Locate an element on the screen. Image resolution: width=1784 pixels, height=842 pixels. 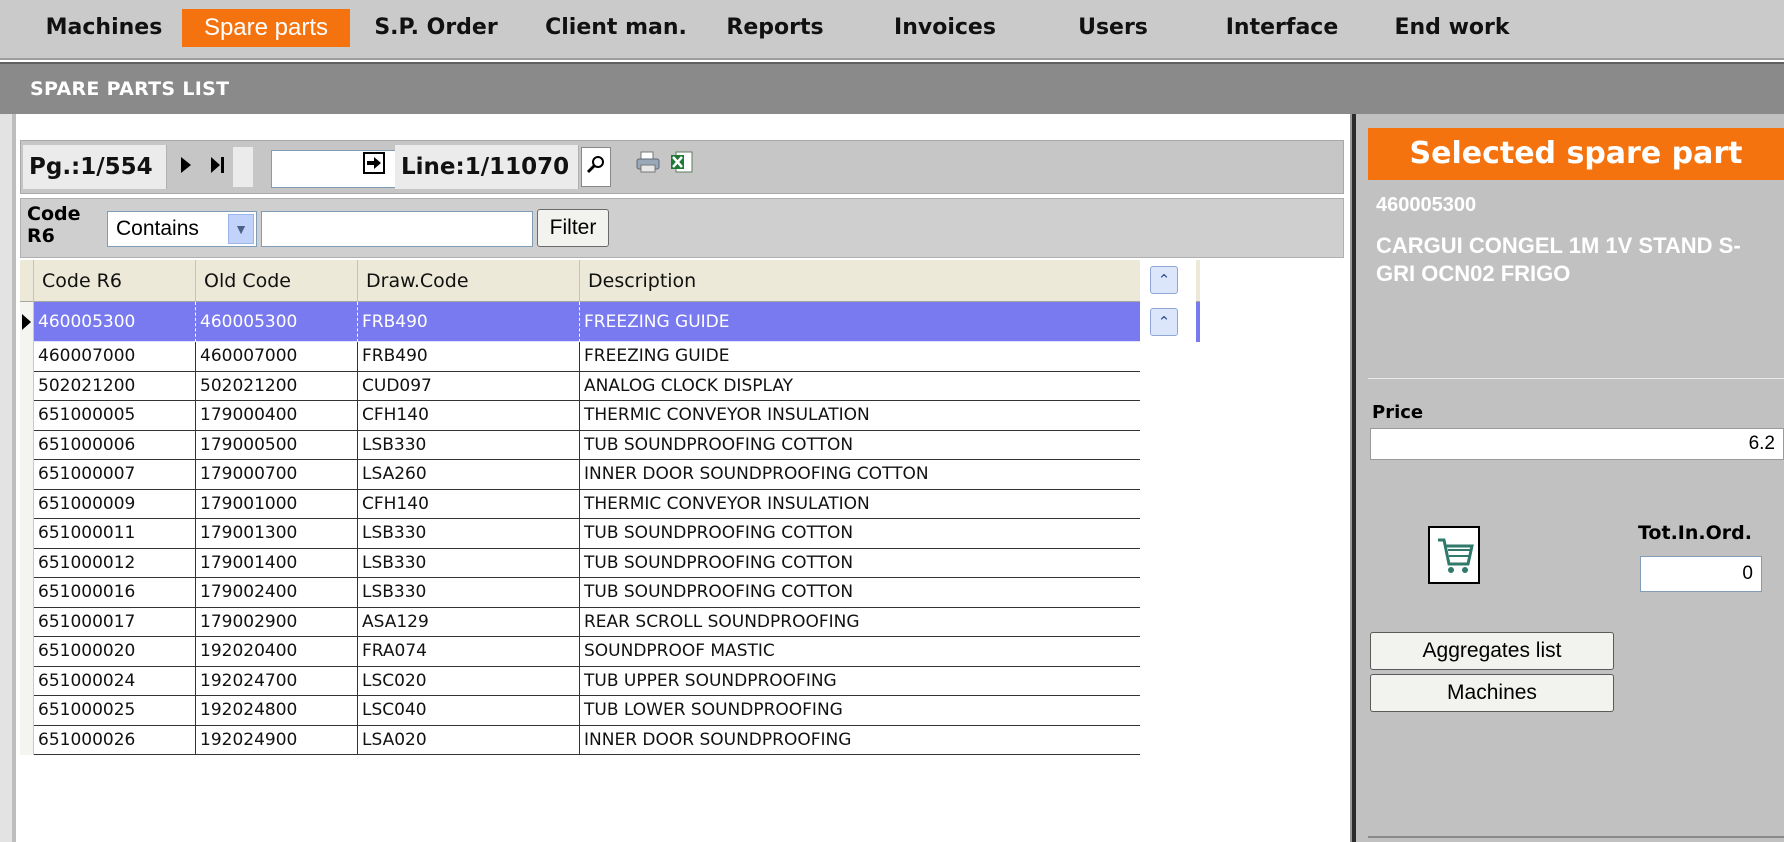
cell-old-code: 179001400 is located at coordinates (277, 563).